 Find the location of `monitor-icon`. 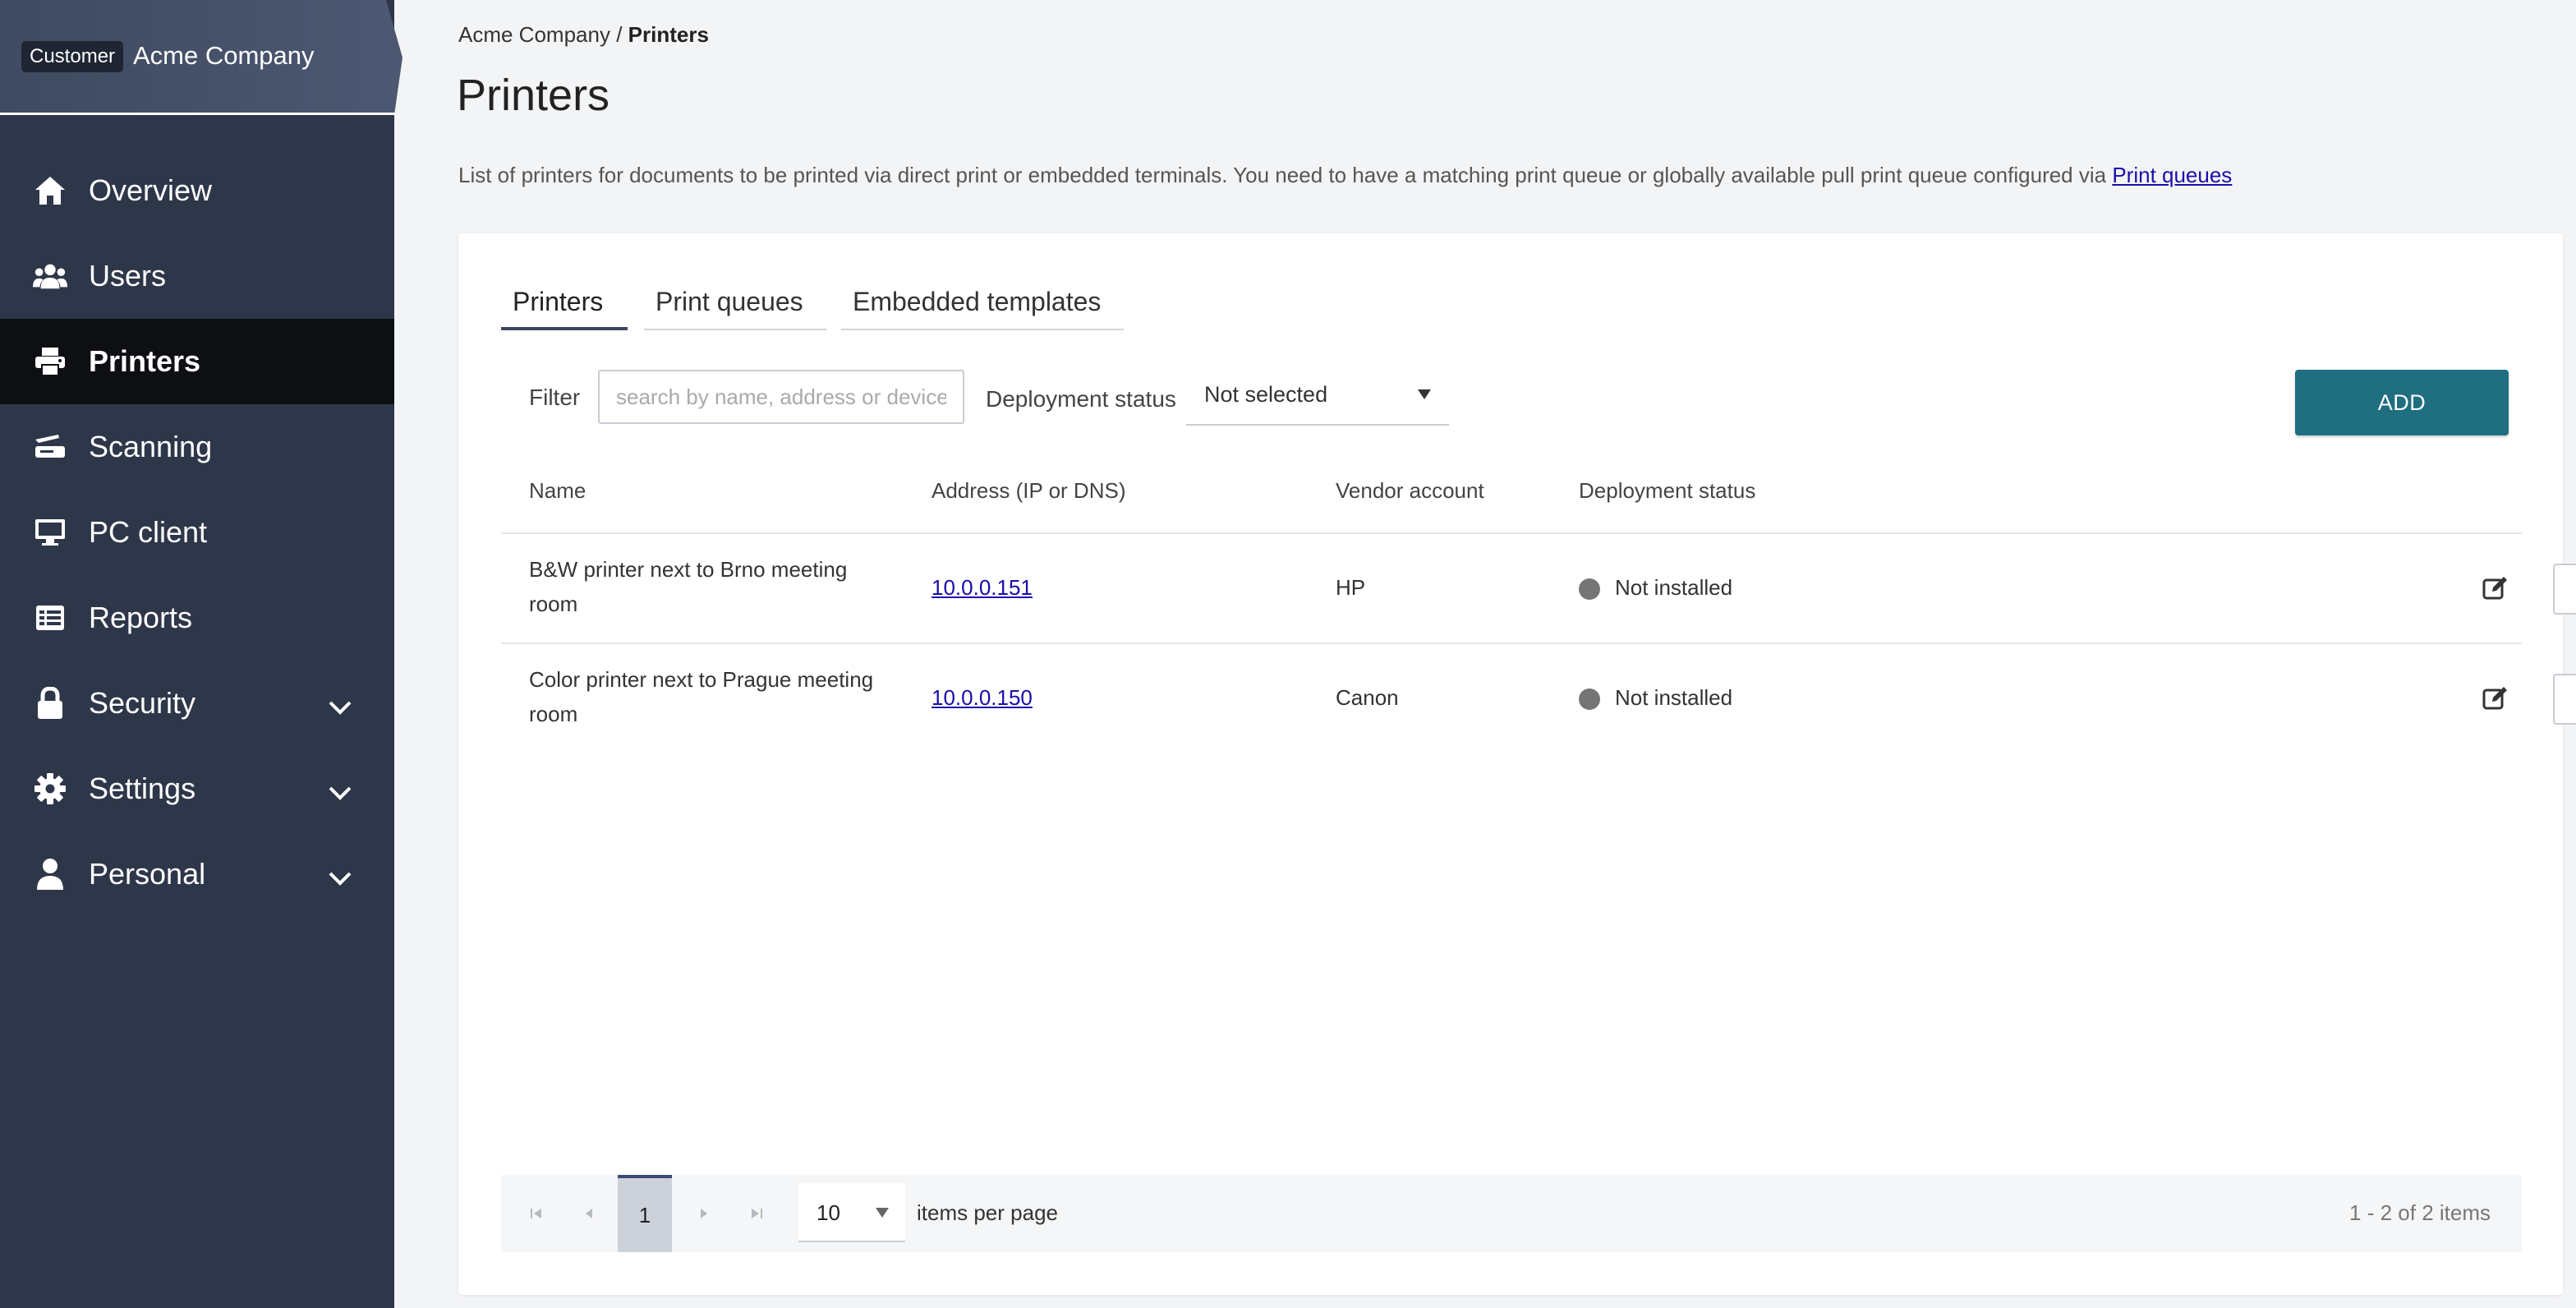

monitor-icon is located at coordinates (50, 532).